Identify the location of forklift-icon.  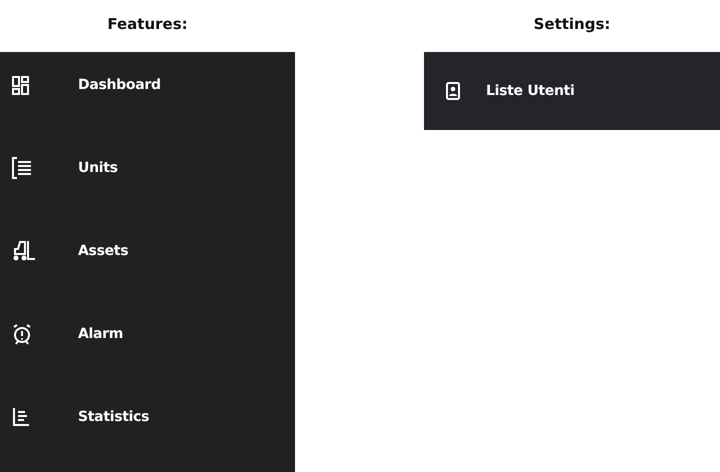
(24, 251).